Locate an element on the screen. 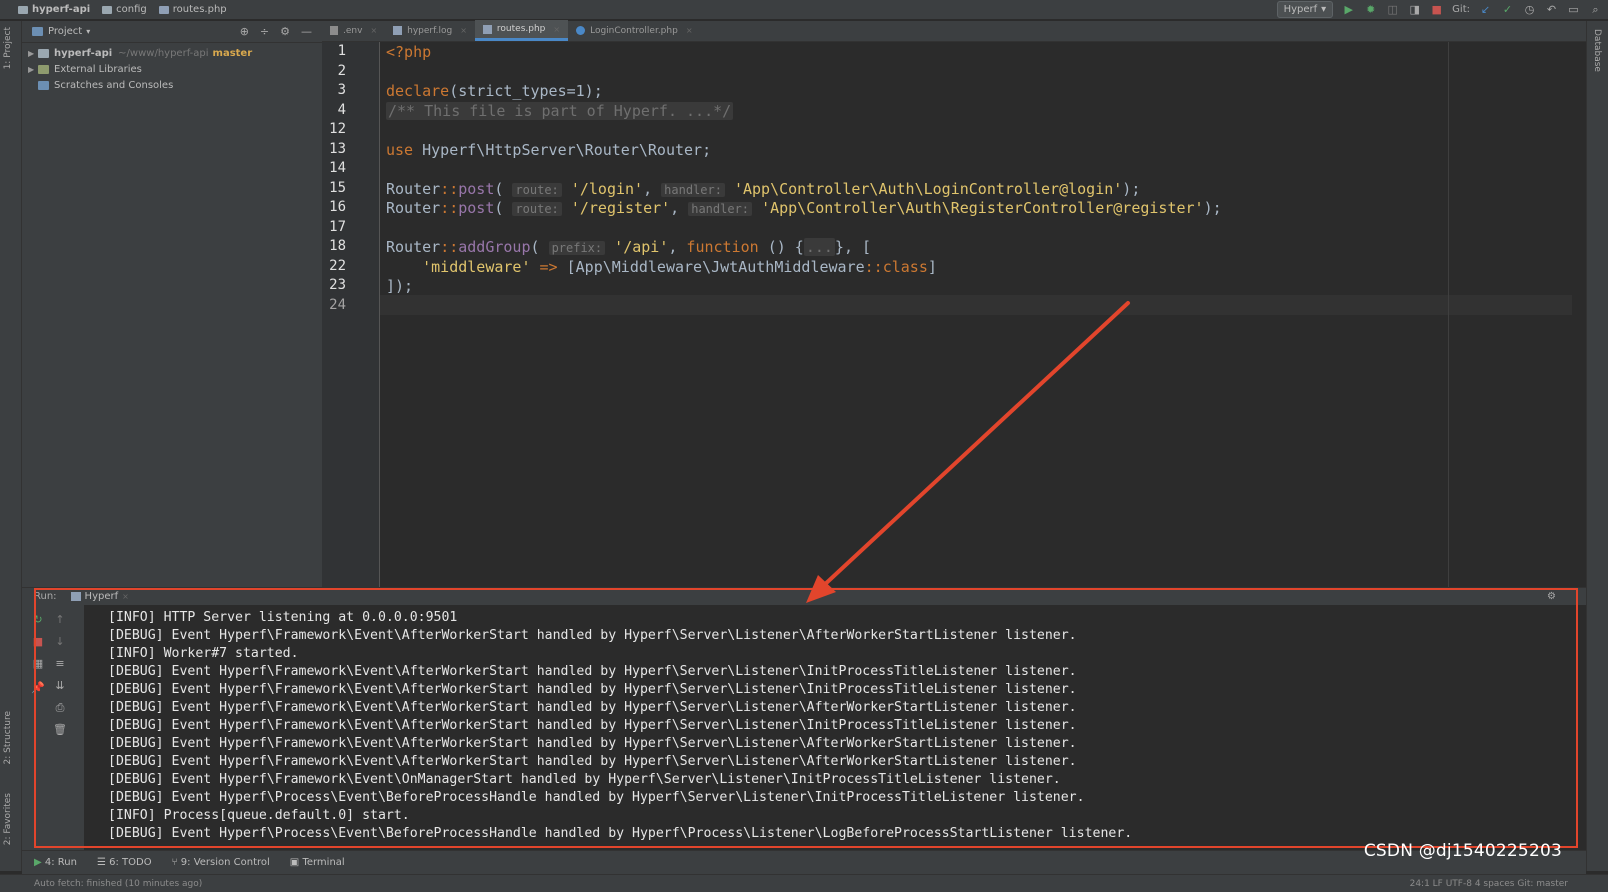 Image resolution: width=1608 pixels, height=892 pixels. breadcrumb-item-config: config is located at coordinates (124, 9).